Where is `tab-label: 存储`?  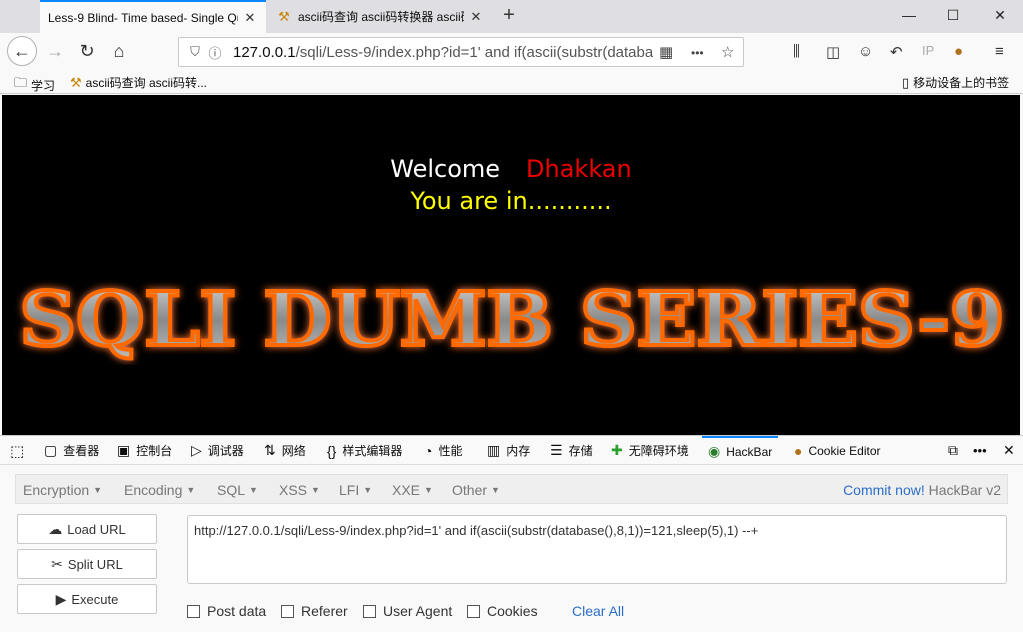
tab-label: 存储 is located at coordinates (580, 451).